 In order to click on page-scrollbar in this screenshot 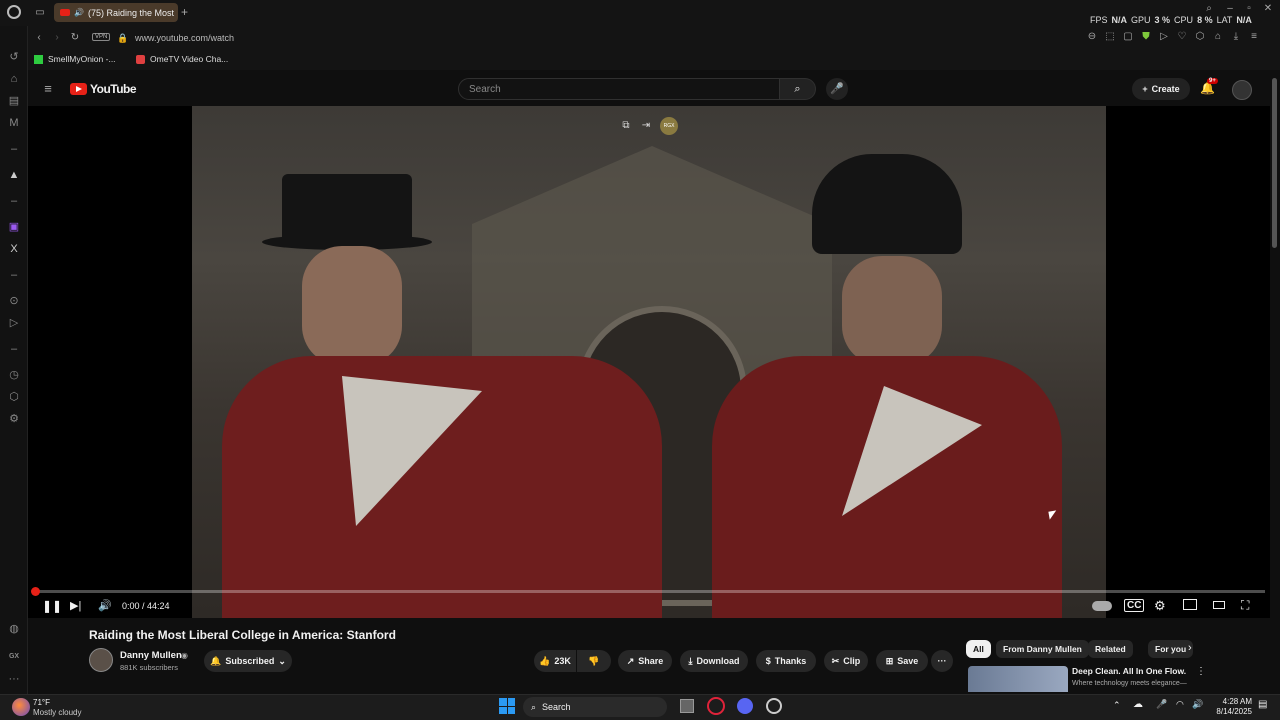, I will do `click(1274, 163)`.